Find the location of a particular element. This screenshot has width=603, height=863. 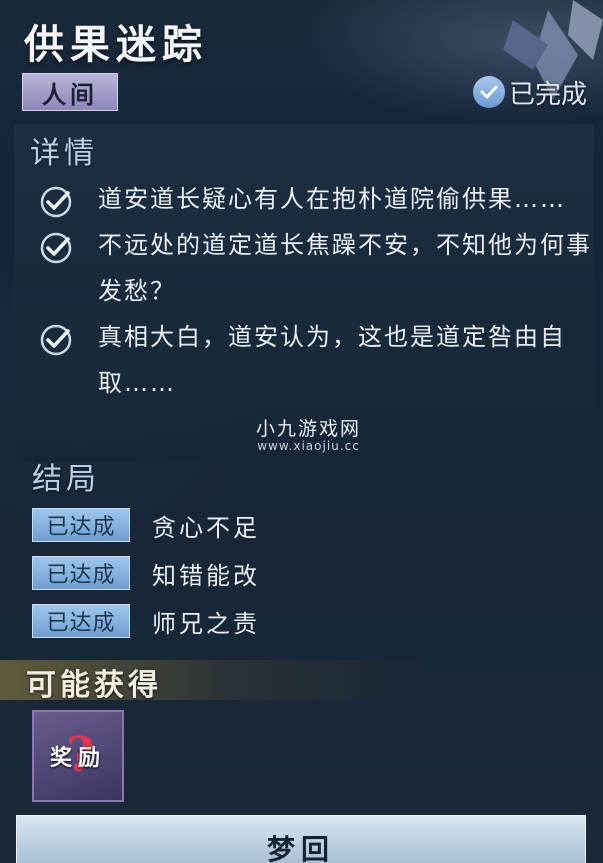

ending-row: 已达成 贪心不足 is located at coordinates (146, 525).